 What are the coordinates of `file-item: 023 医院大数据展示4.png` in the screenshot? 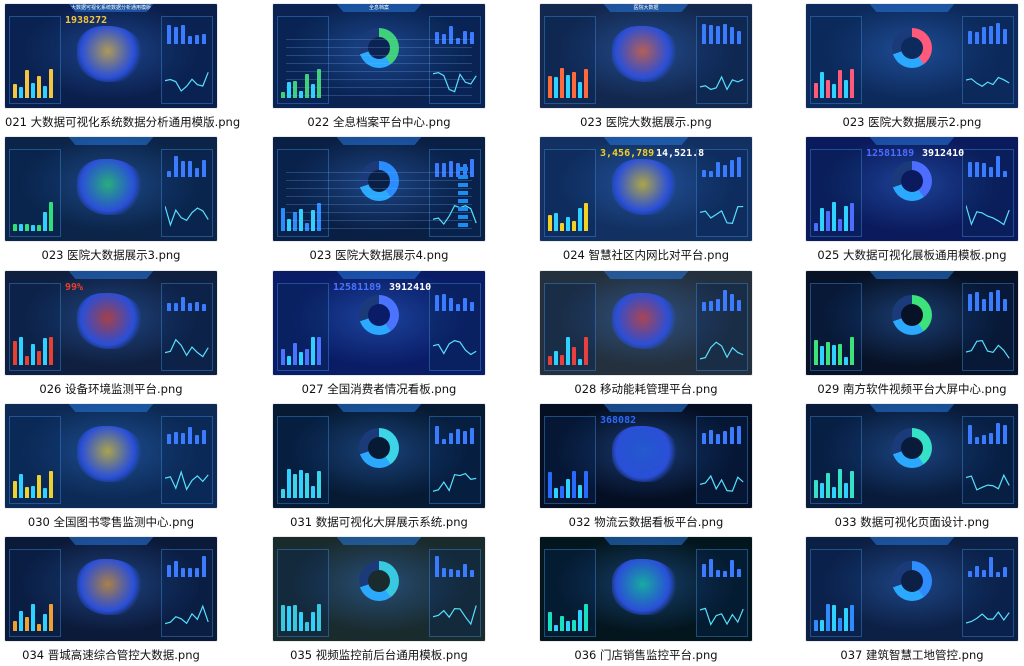 It's located at (379, 201).